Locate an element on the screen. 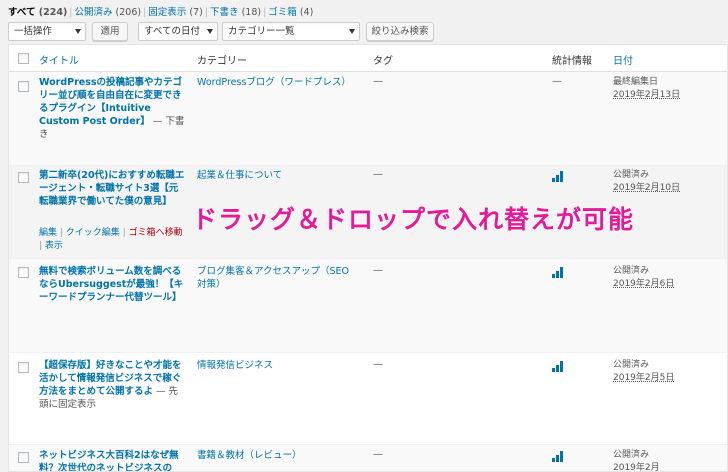 The width and height of the screenshot is (728, 472). edit-link: 編集 is located at coordinates (48, 233).